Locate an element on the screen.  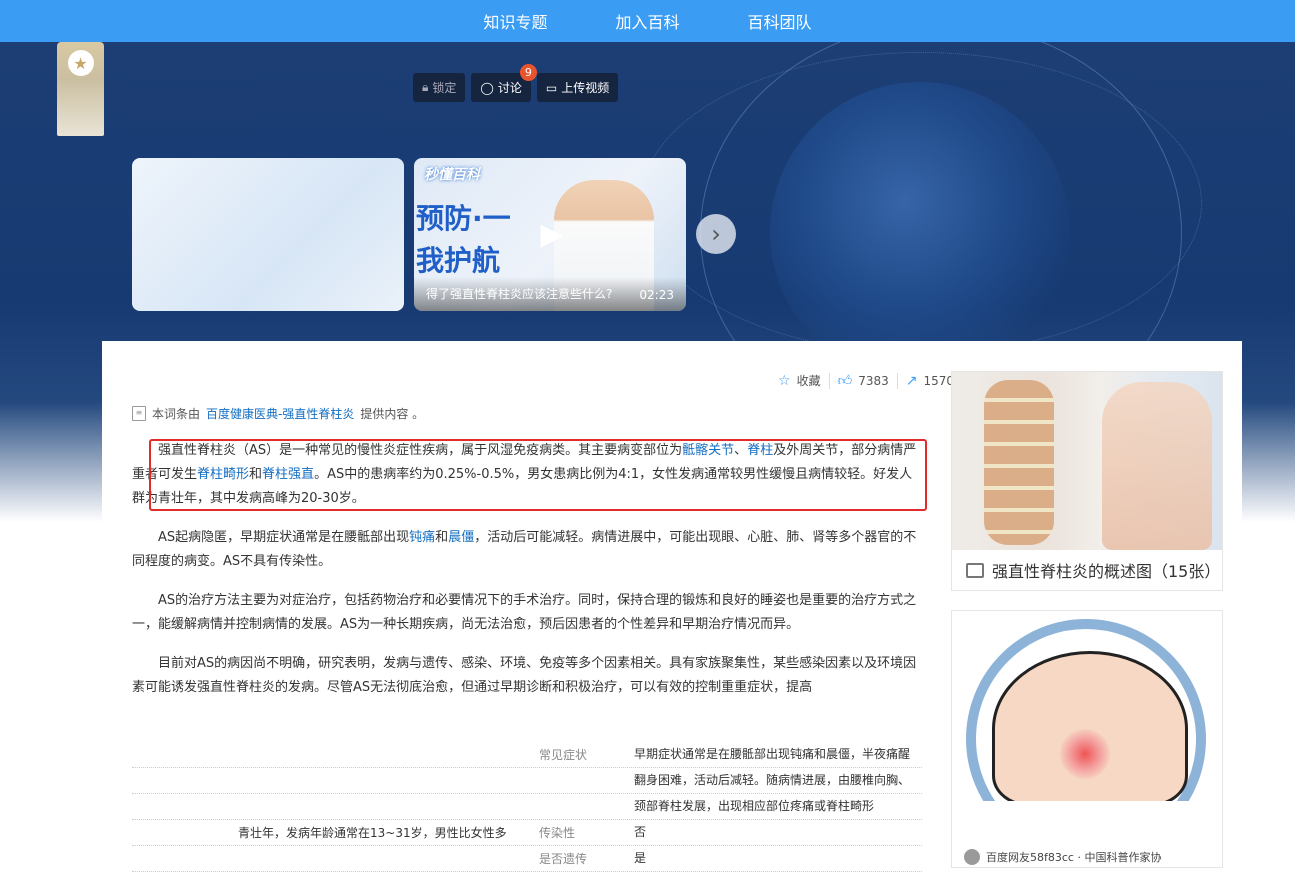
star-icon: ★ is located at coordinates (80, 63).